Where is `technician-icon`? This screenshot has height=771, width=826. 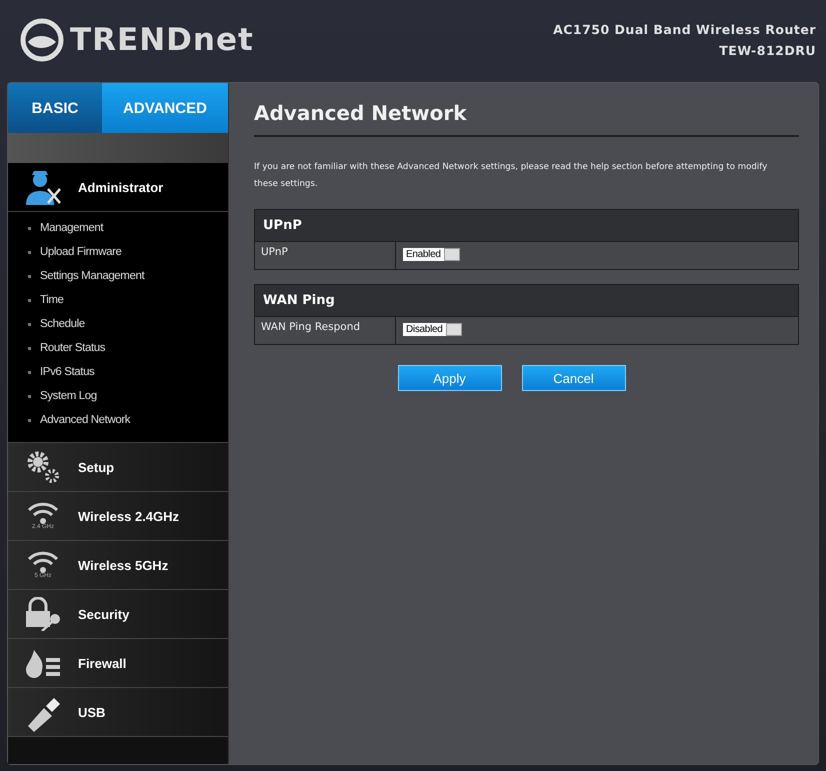
technician-icon is located at coordinates (43, 187).